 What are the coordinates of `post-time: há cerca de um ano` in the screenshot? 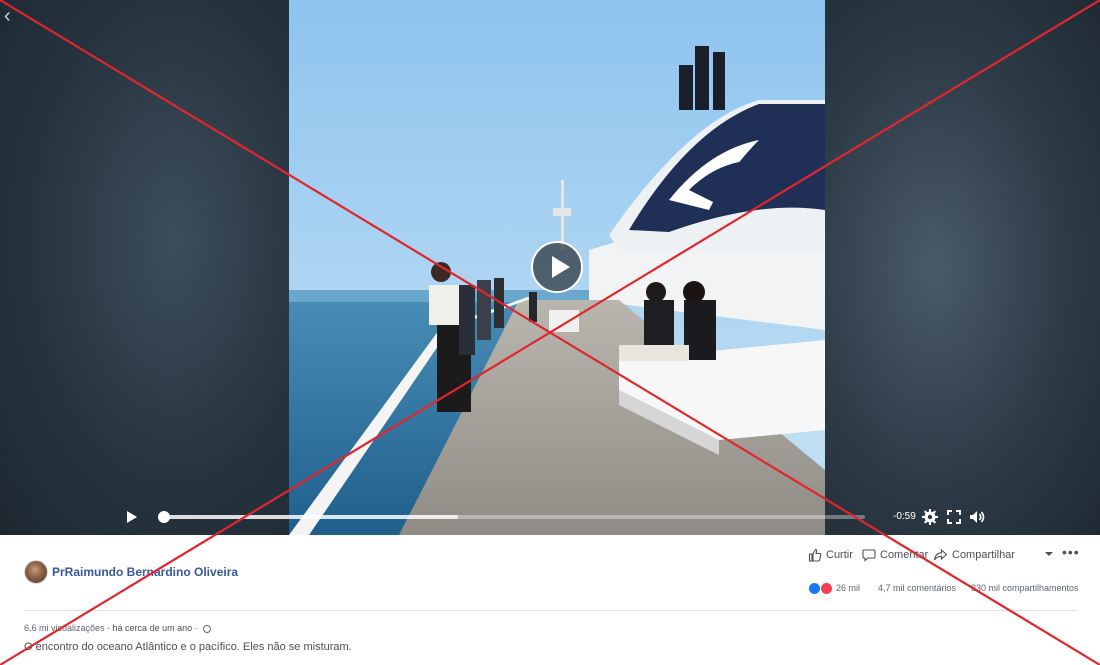 It's located at (153, 628).